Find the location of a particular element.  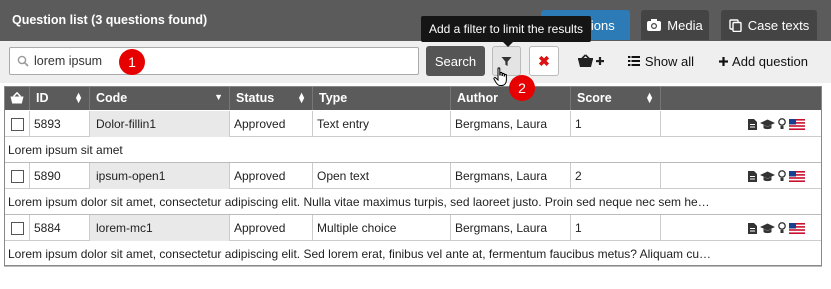

basket-plus-icon is located at coordinates (591, 60).